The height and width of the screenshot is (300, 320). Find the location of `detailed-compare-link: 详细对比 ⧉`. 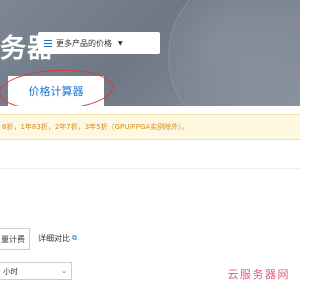

detailed-compare-link: 详细对比 ⧉ is located at coordinates (57, 238).